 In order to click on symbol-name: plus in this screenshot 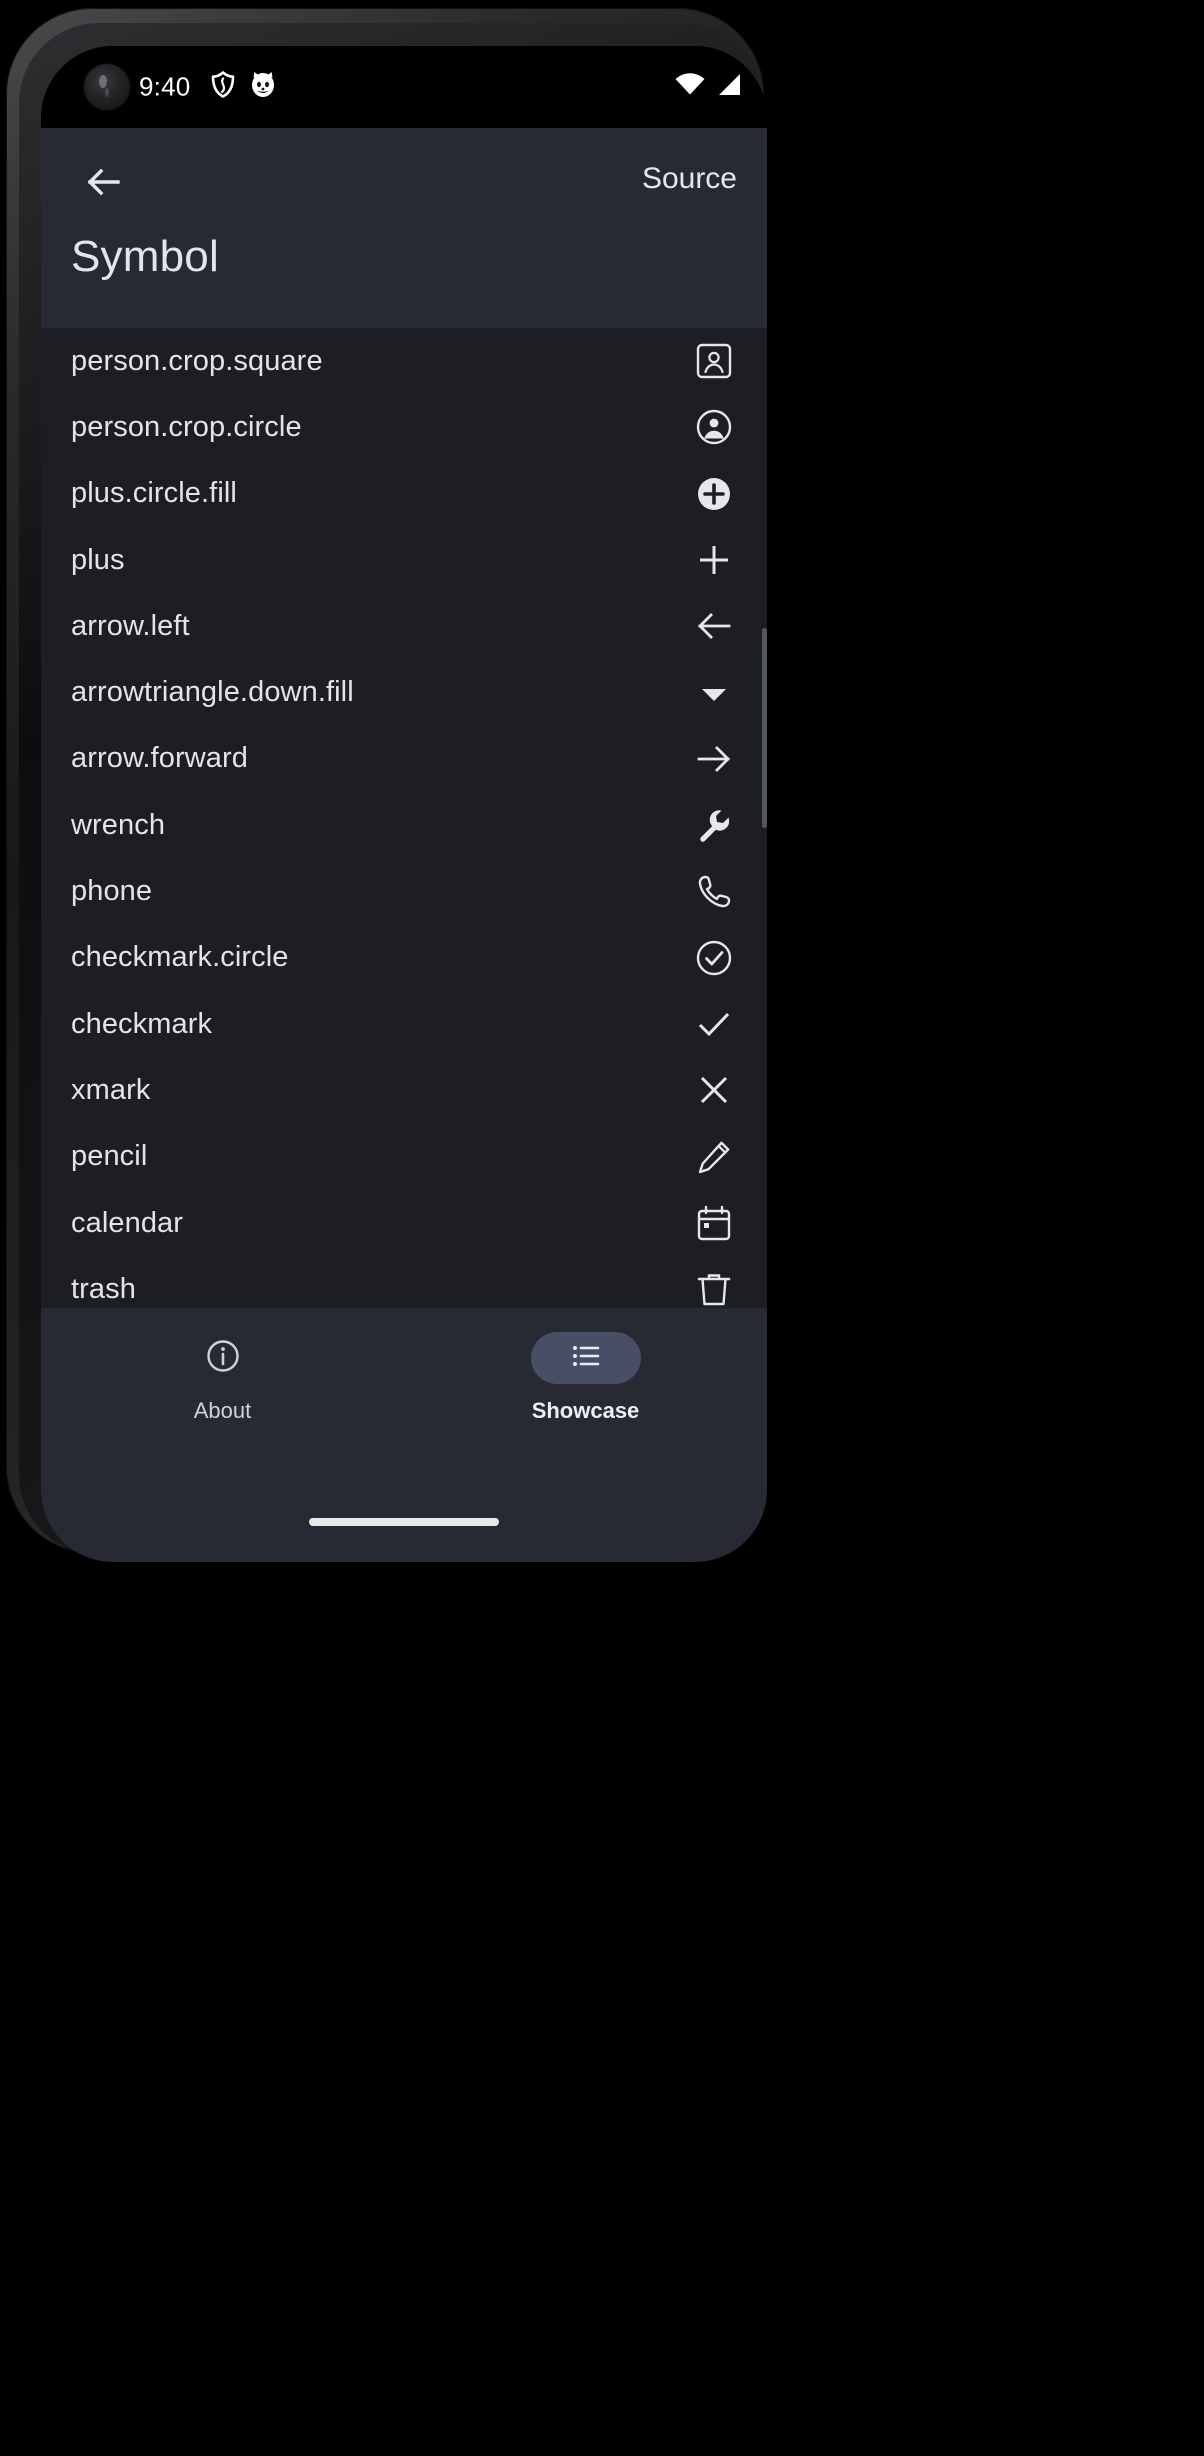, I will do `click(98, 559)`.